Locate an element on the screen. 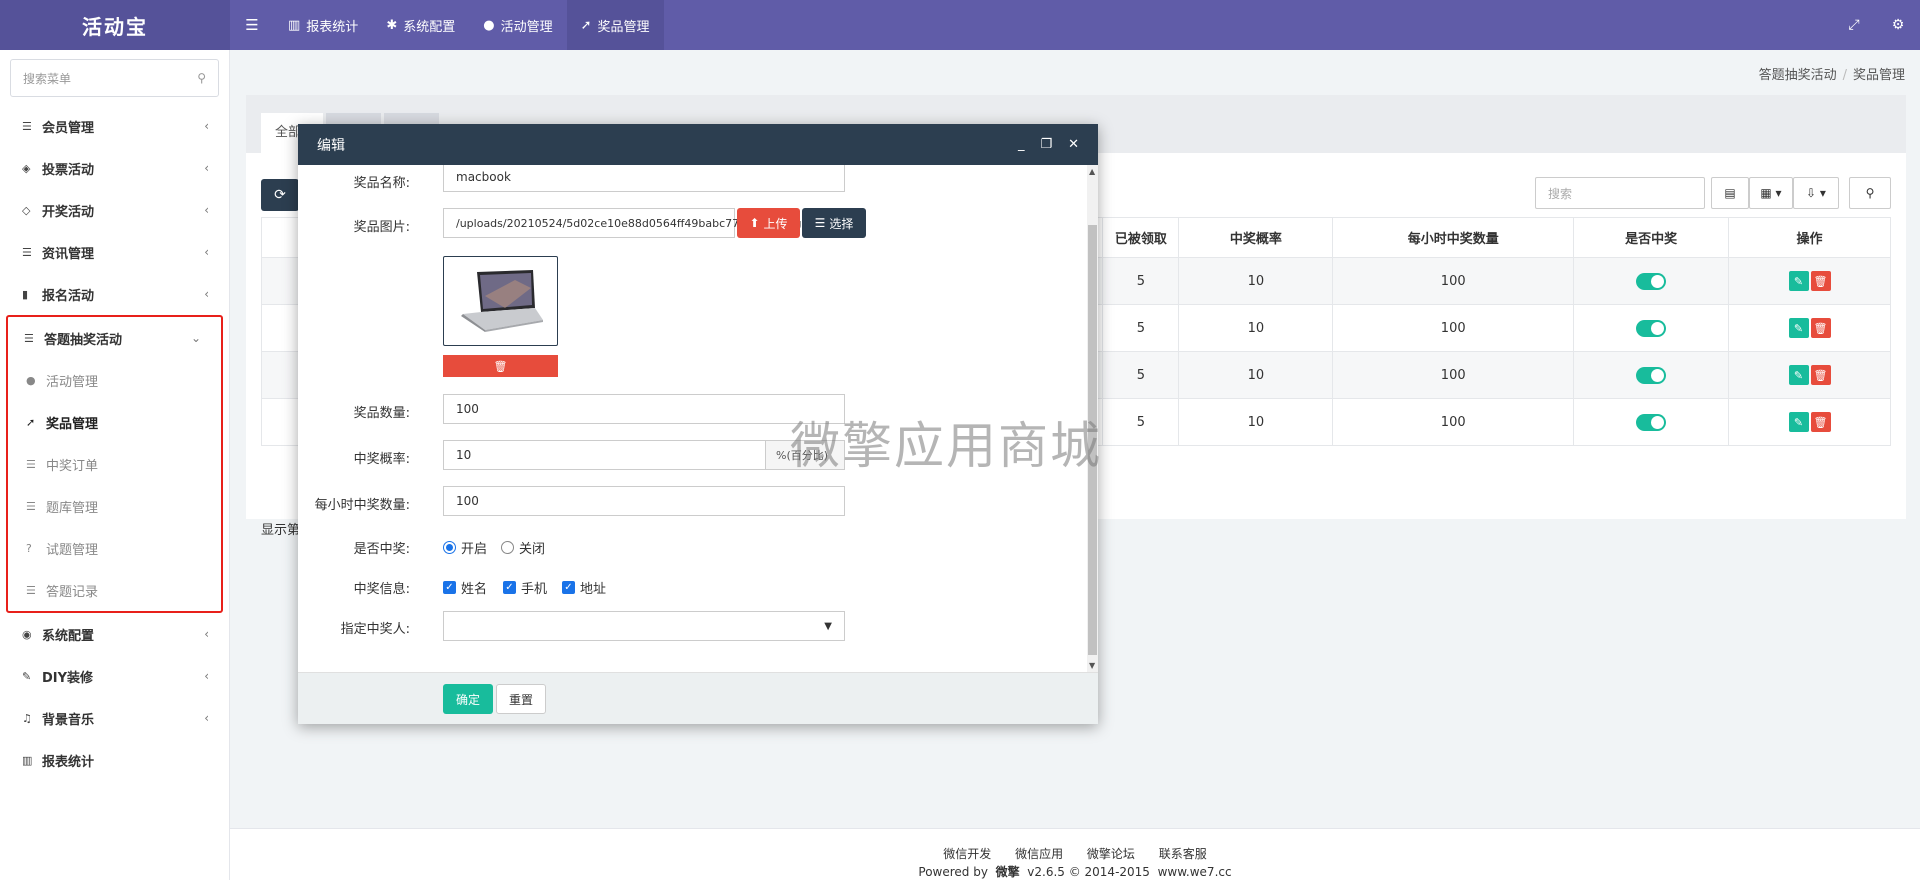 Image resolution: width=1920 pixels, height=880 pixels. advanced-search-button: ⚲ is located at coordinates (1870, 193).